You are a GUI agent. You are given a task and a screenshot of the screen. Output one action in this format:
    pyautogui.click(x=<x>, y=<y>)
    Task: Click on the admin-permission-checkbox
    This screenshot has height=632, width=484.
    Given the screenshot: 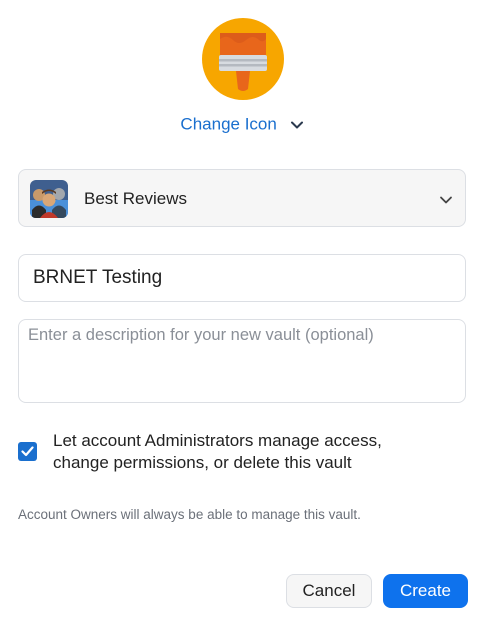 What is the action you would take?
    pyautogui.click(x=27, y=451)
    